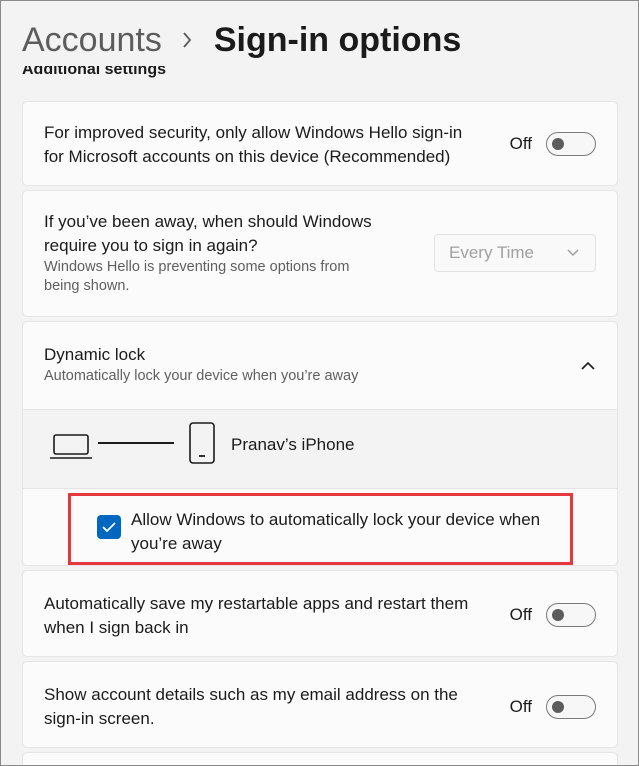 This screenshot has height=766, width=639. I want to click on setting-label: If you’ve been away, when should Windows, so click(208, 221).